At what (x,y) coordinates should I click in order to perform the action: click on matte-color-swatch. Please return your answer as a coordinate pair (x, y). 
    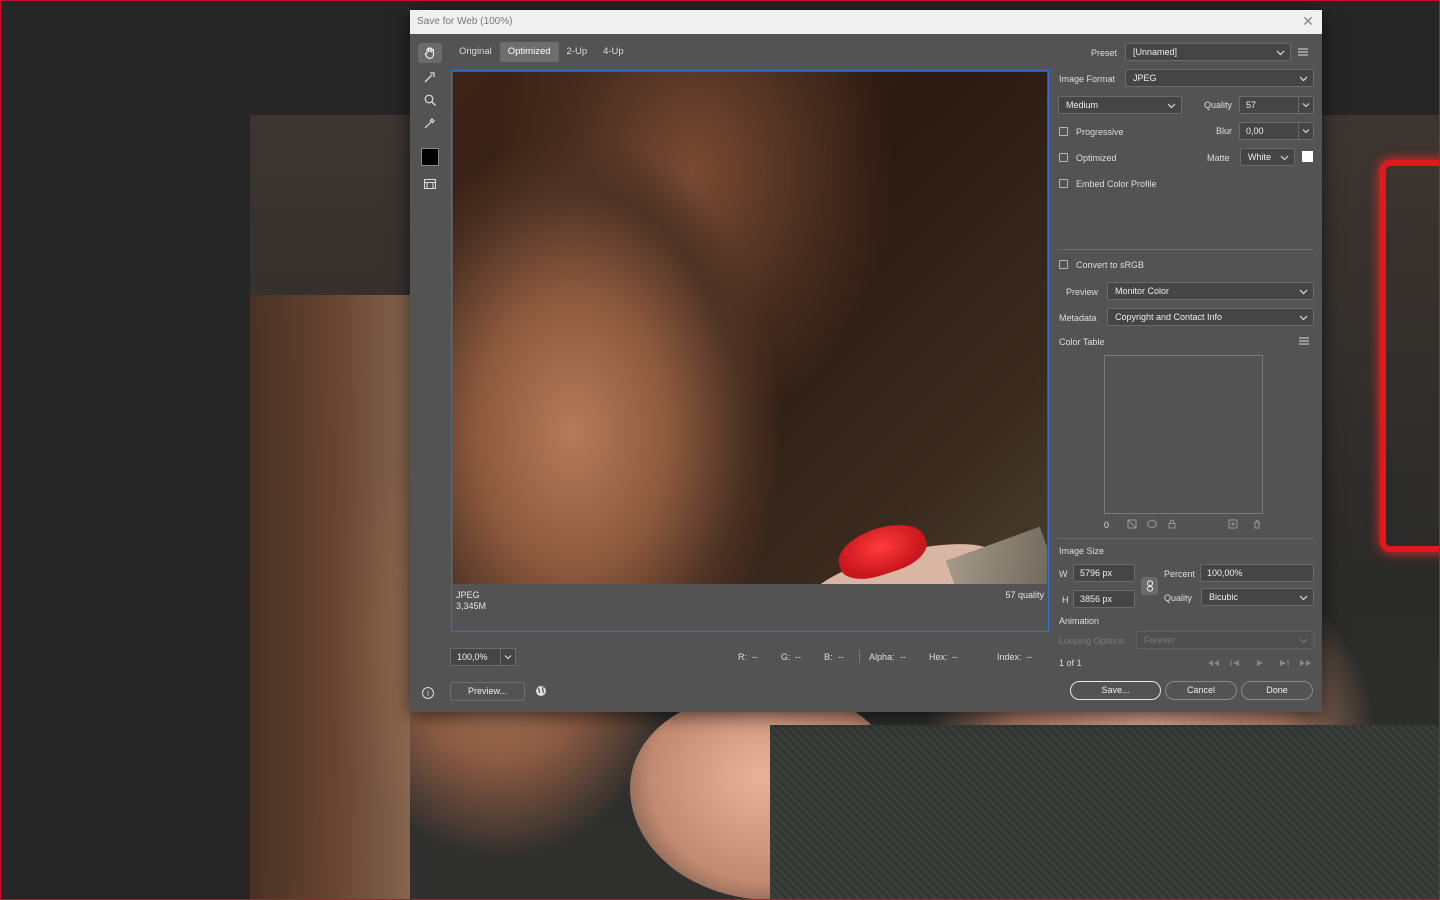
    Looking at the image, I should click on (1307, 156).